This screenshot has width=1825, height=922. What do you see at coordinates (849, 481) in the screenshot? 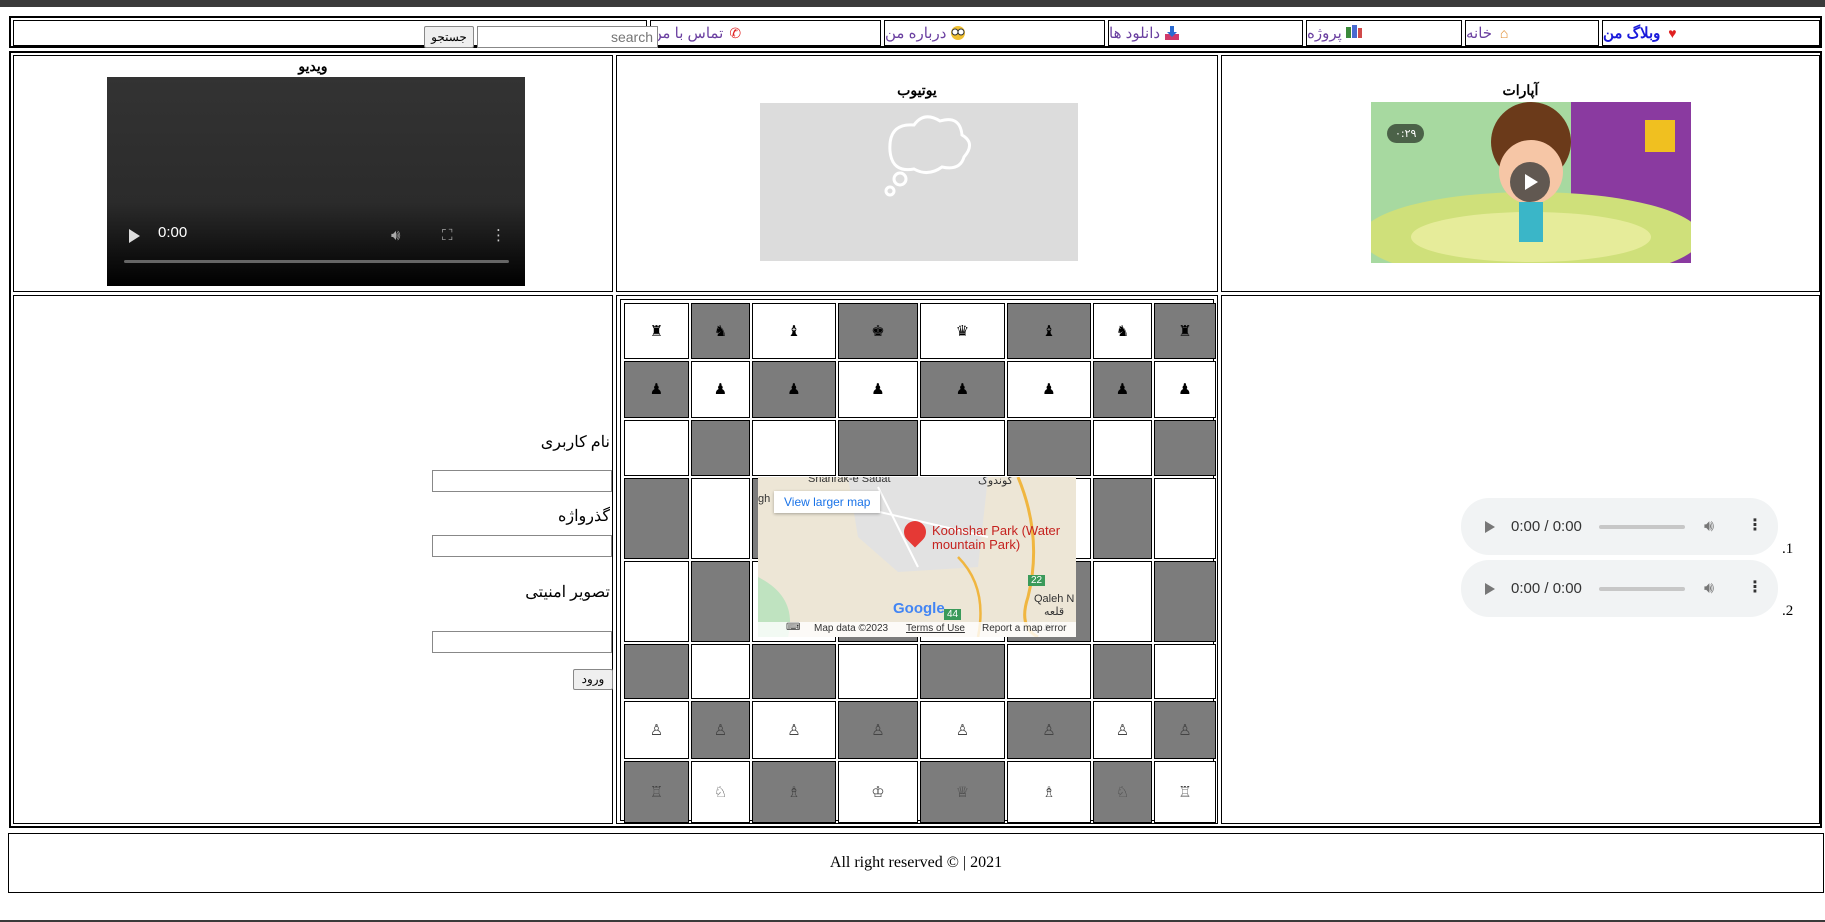
I see `map-label: Shahrak-e Sadat` at bounding box center [849, 481].